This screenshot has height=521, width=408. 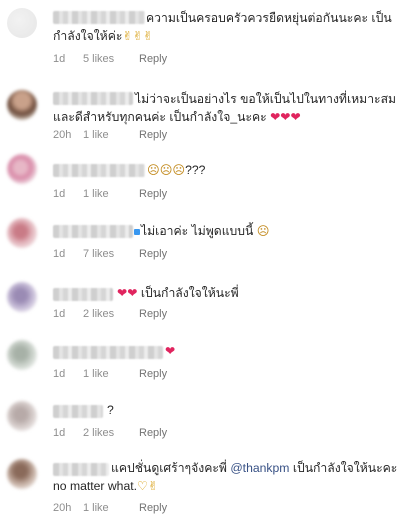 I want to click on comment-meta: 1d 5 likes Reply, so click(x=110, y=59).